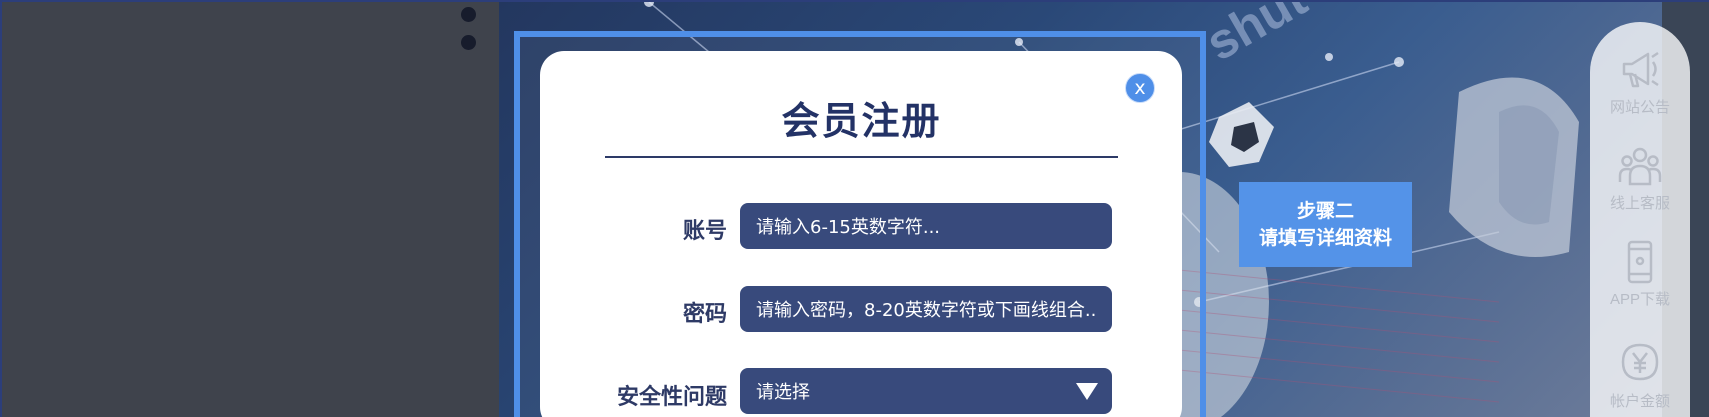 This screenshot has height=417, width=1709. What do you see at coordinates (1087, 391) in the screenshot?
I see `chevron-down-icon` at bounding box center [1087, 391].